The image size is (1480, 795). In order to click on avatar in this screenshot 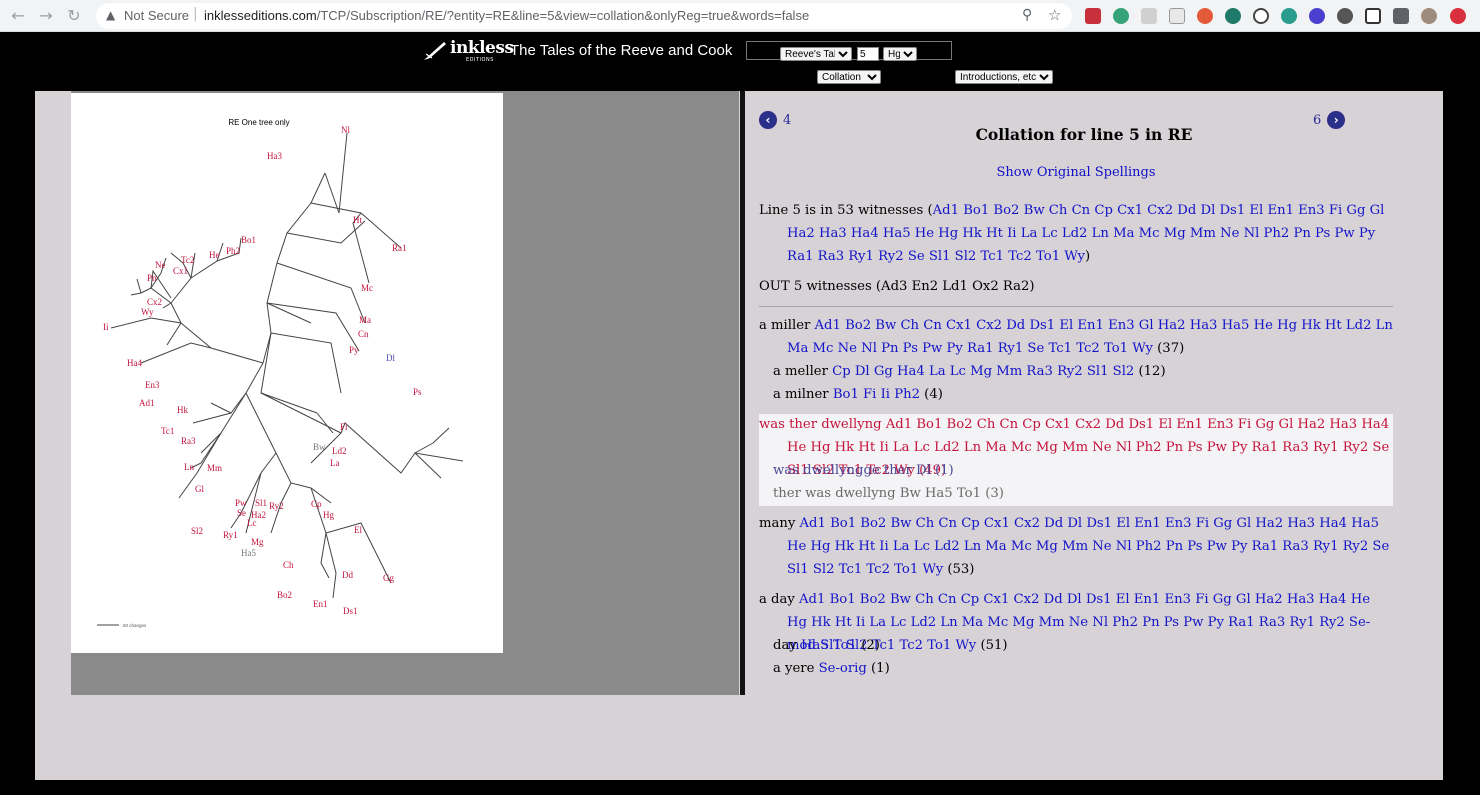, I will do `click(1429, 16)`.